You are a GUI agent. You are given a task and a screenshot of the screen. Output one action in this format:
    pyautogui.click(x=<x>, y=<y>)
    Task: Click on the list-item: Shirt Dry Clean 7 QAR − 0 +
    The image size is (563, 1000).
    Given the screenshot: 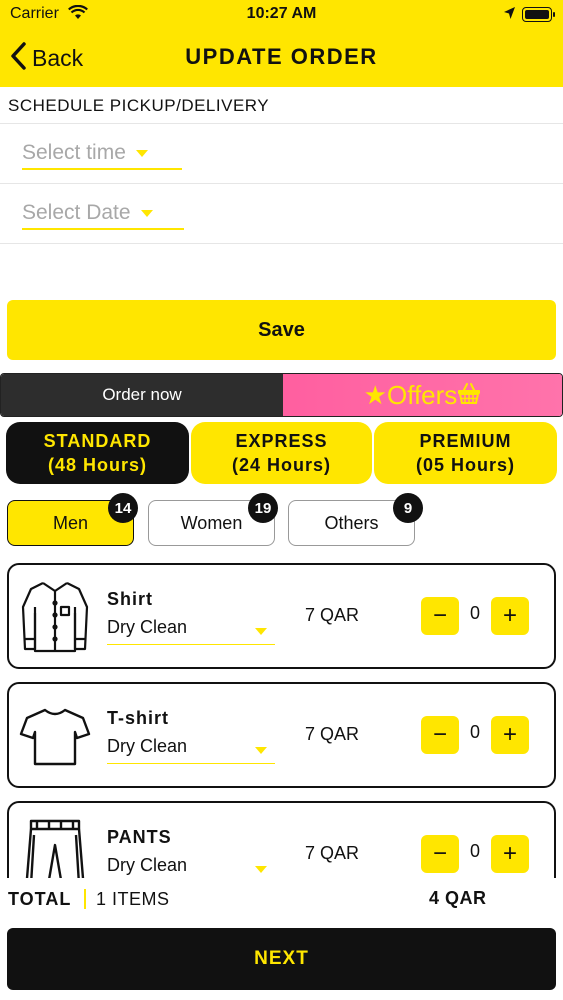 What is the action you would take?
    pyautogui.click(x=281, y=616)
    